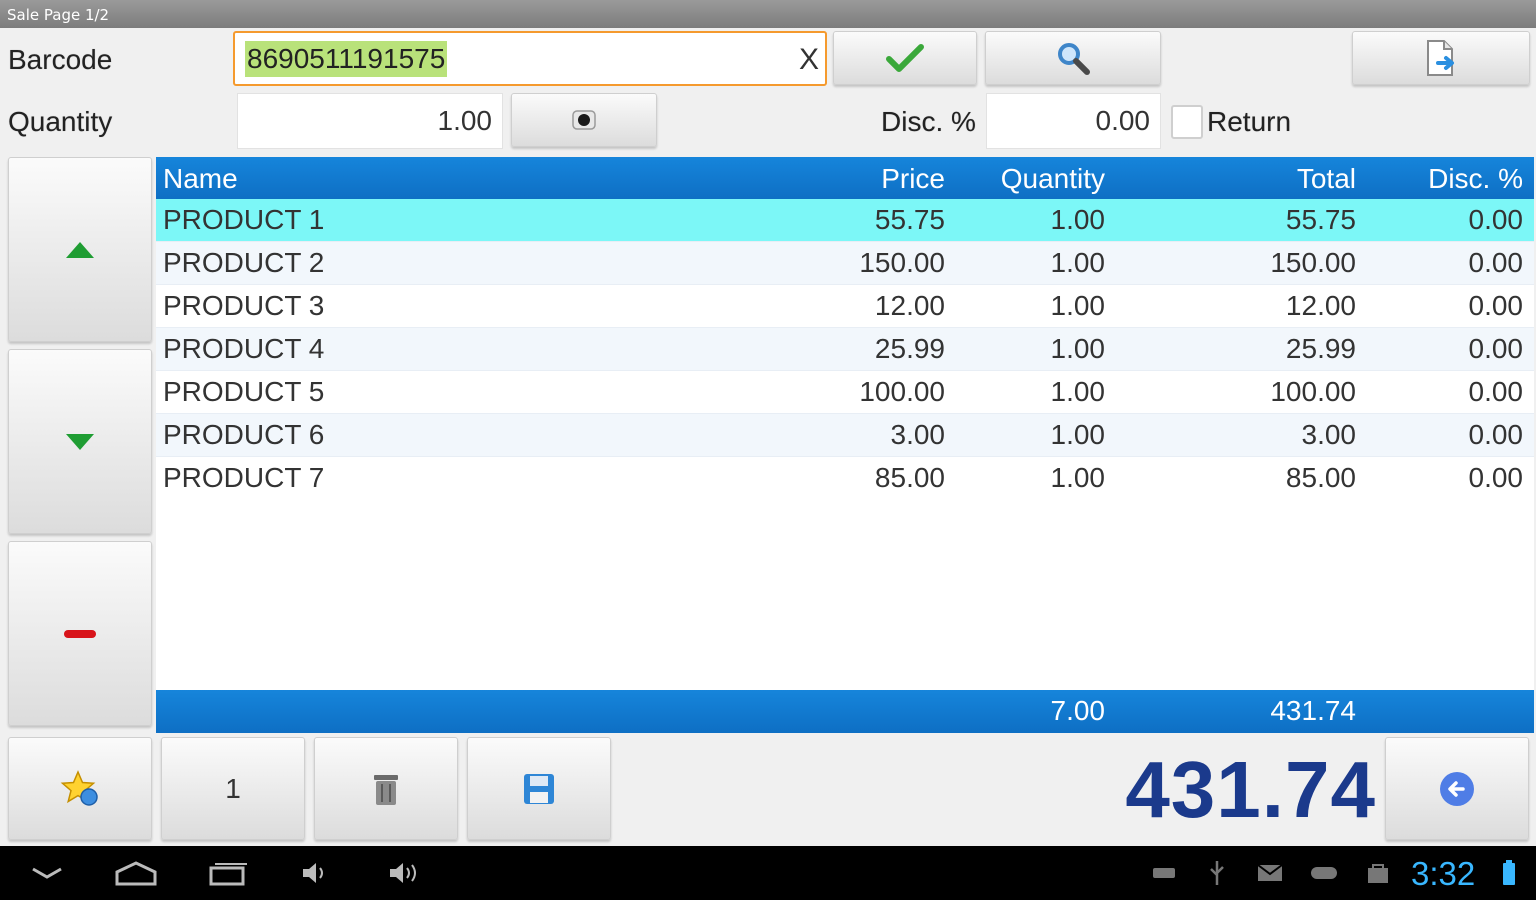 Image resolution: width=1536 pixels, height=900 pixels. Describe the element at coordinates (244, 305) in the screenshot. I see `cell-name: PRODUCT 3` at that location.